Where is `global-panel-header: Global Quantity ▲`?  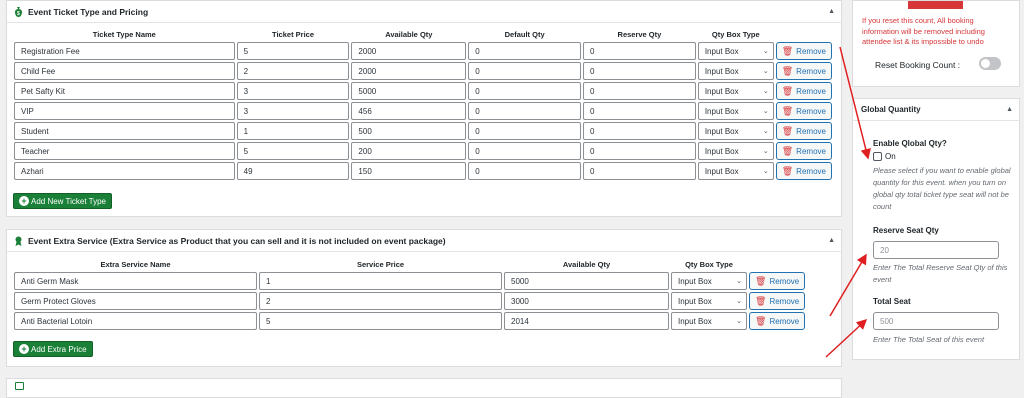 global-panel-header: Global Quantity ▲ is located at coordinates (936, 110).